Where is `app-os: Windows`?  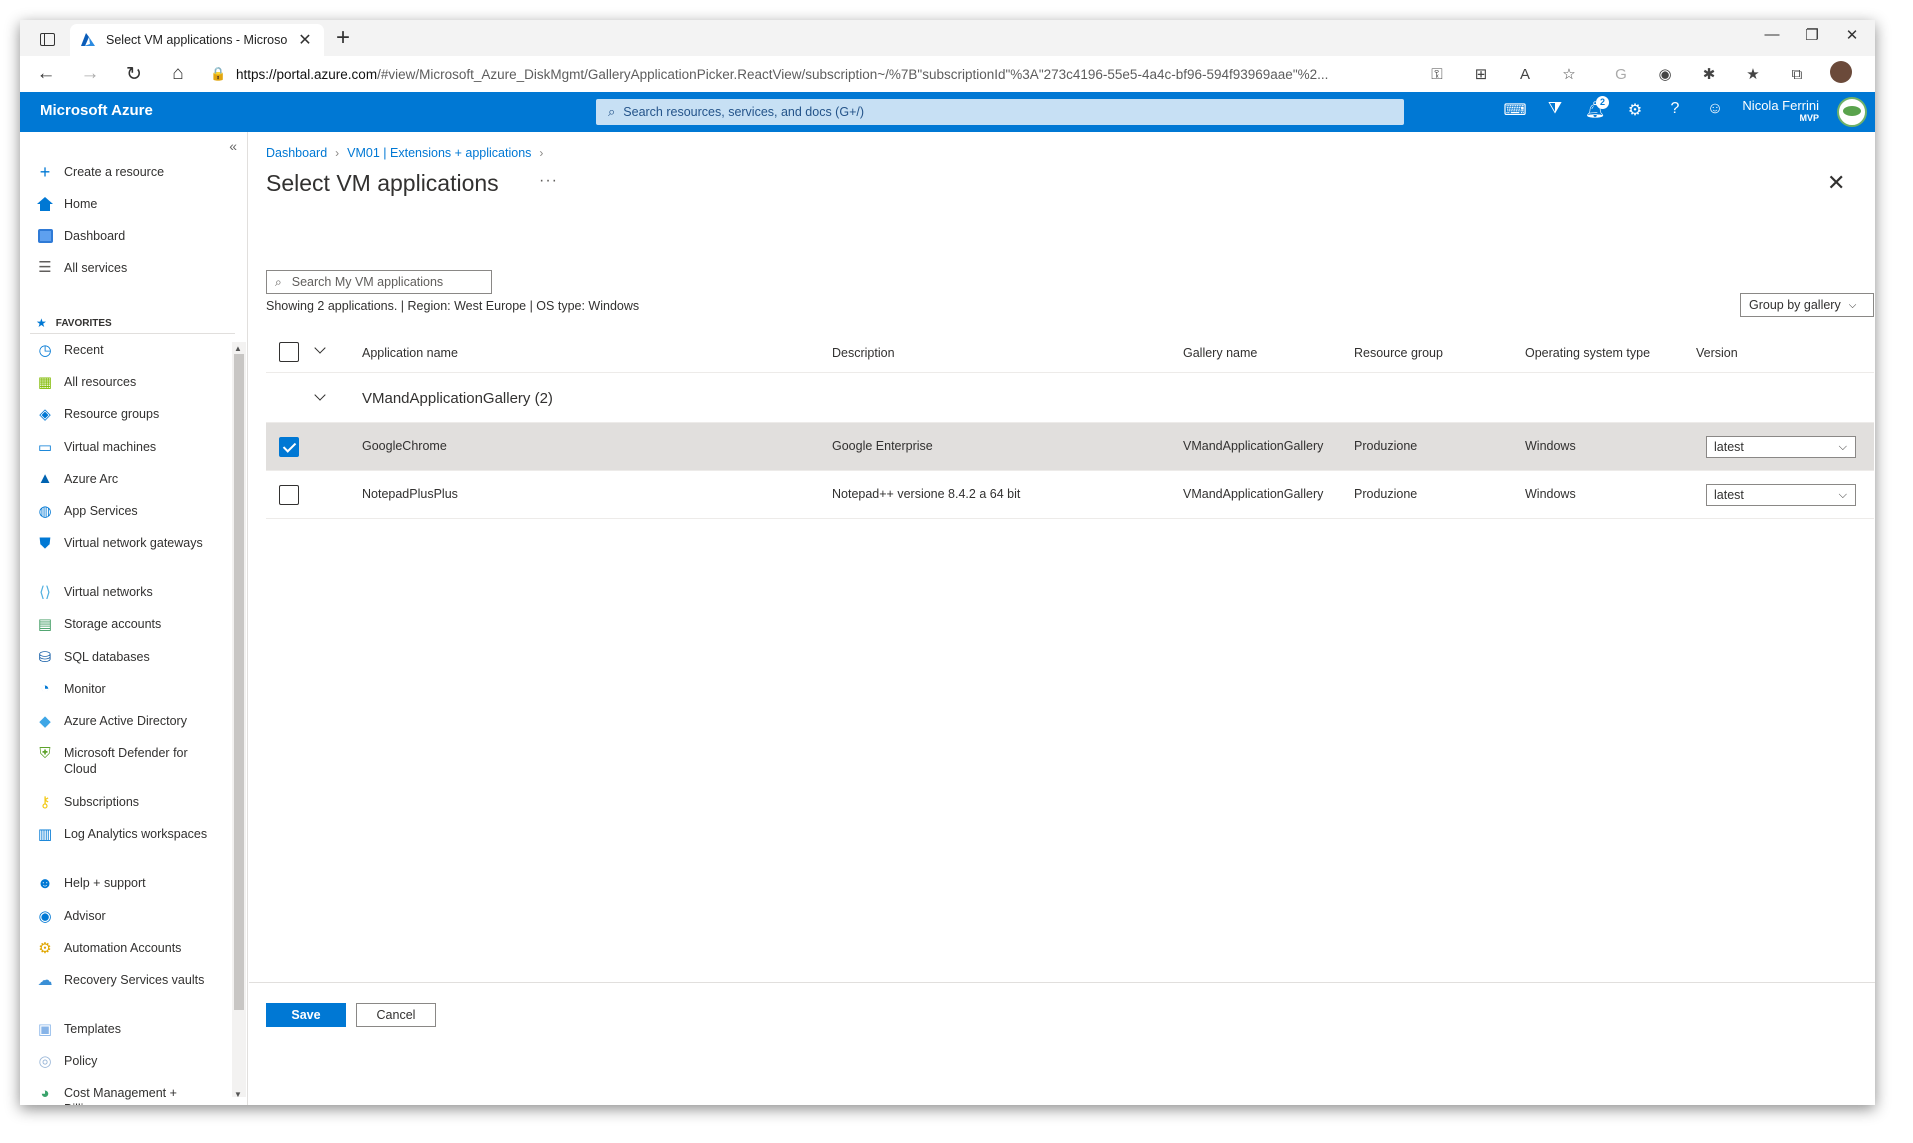
app-os: Windows is located at coordinates (1550, 494).